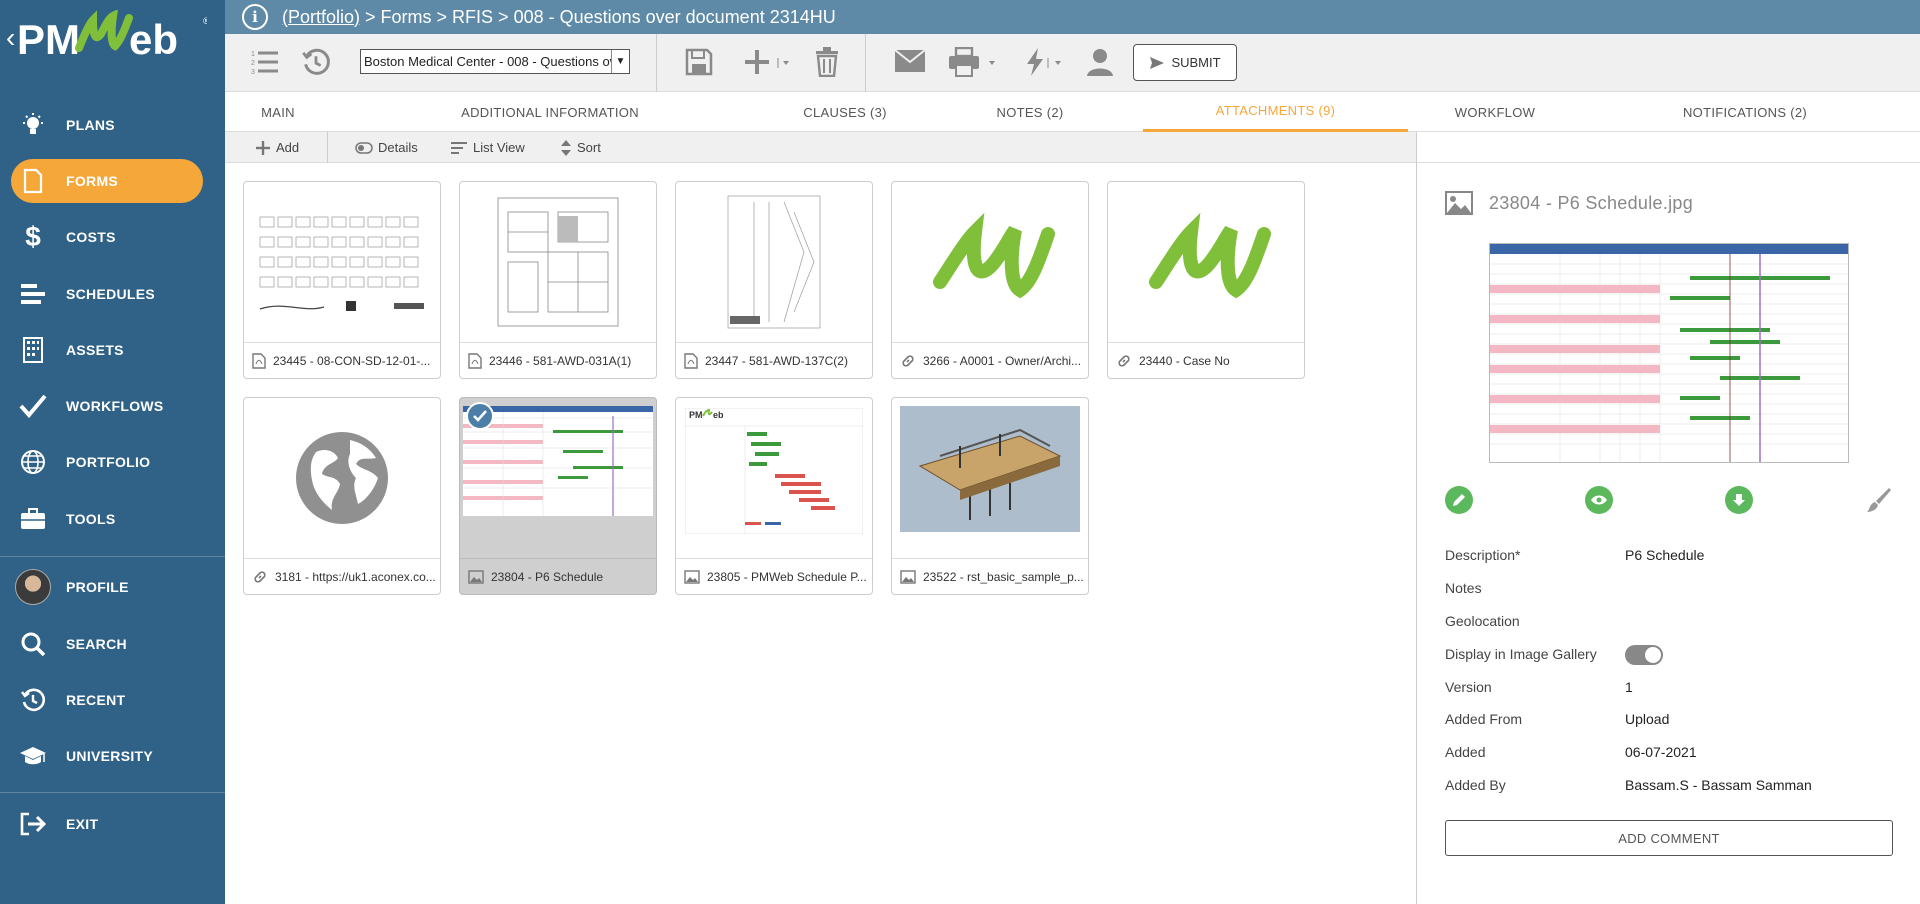 The width and height of the screenshot is (1920, 904). What do you see at coordinates (827, 62) in the screenshot?
I see `delete-icon` at bounding box center [827, 62].